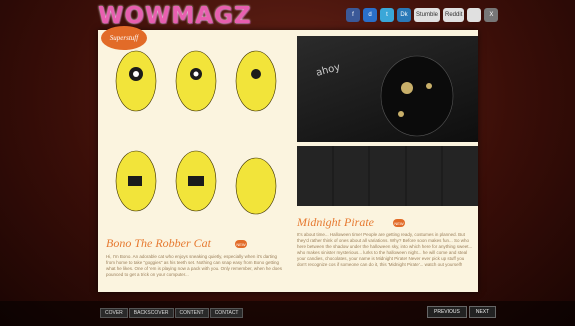 The height and width of the screenshot is (326, 575). Describe the element at coordinates (114, 313) in the screenshot. I see `nav-cover: COVER` at that location.